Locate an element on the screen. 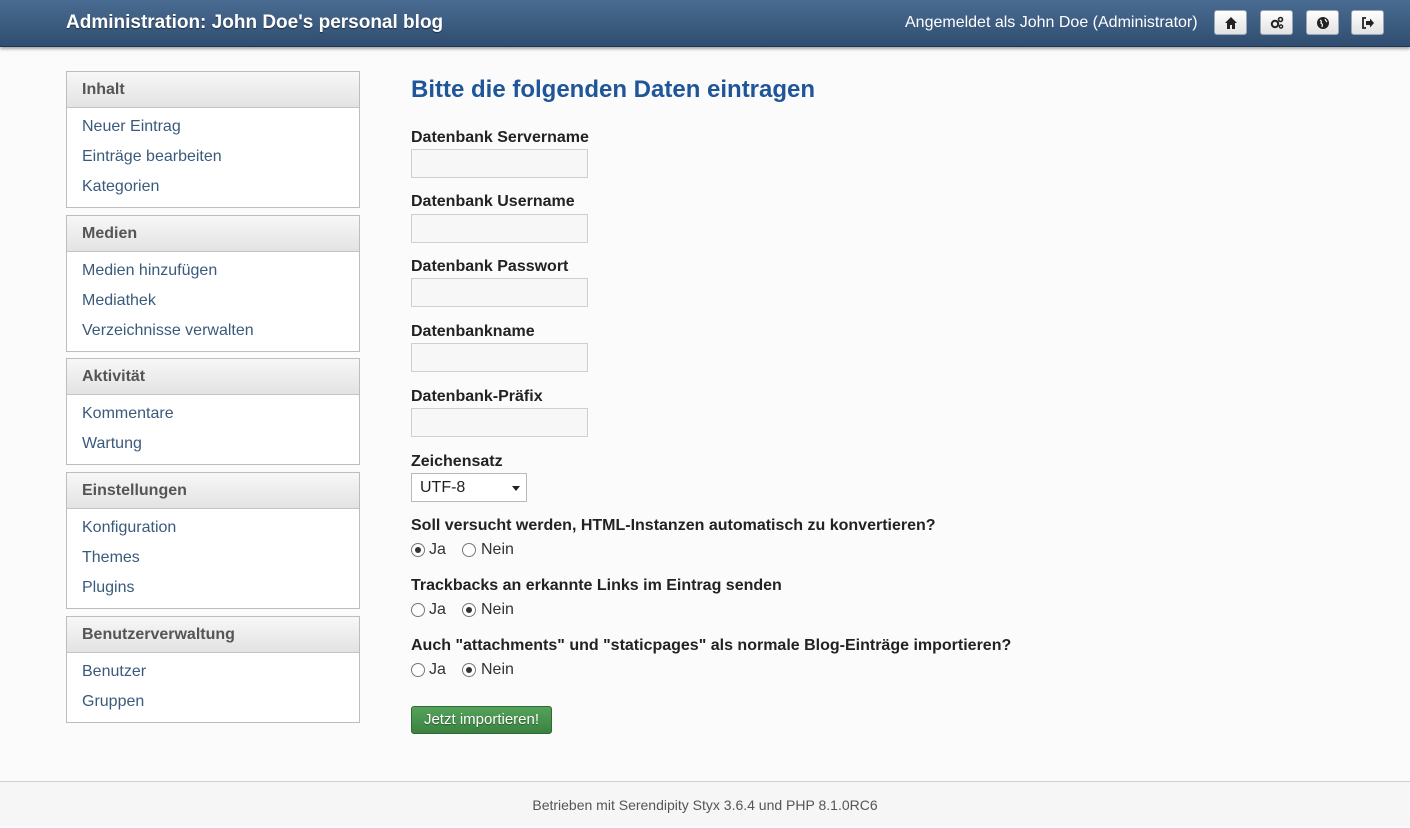  home-icon is located at coordinates (1230, 22).